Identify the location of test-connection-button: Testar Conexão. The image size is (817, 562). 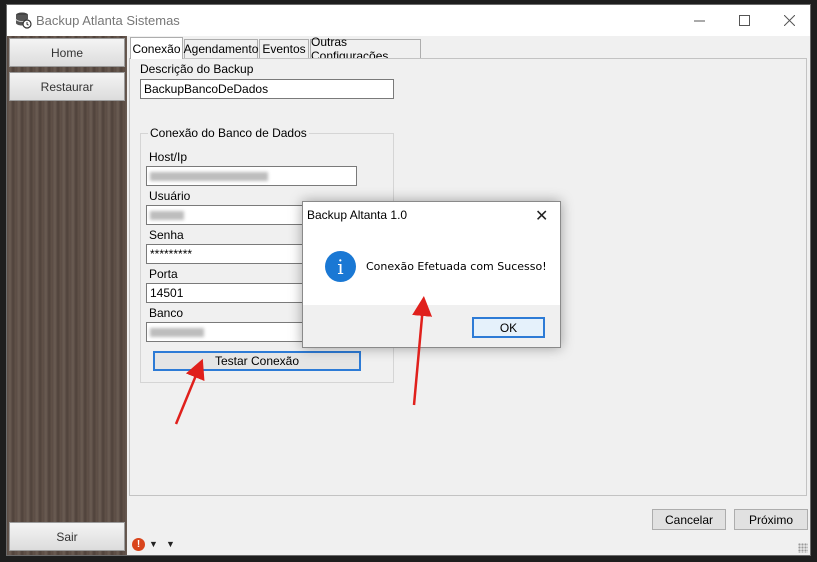
(257, 361).